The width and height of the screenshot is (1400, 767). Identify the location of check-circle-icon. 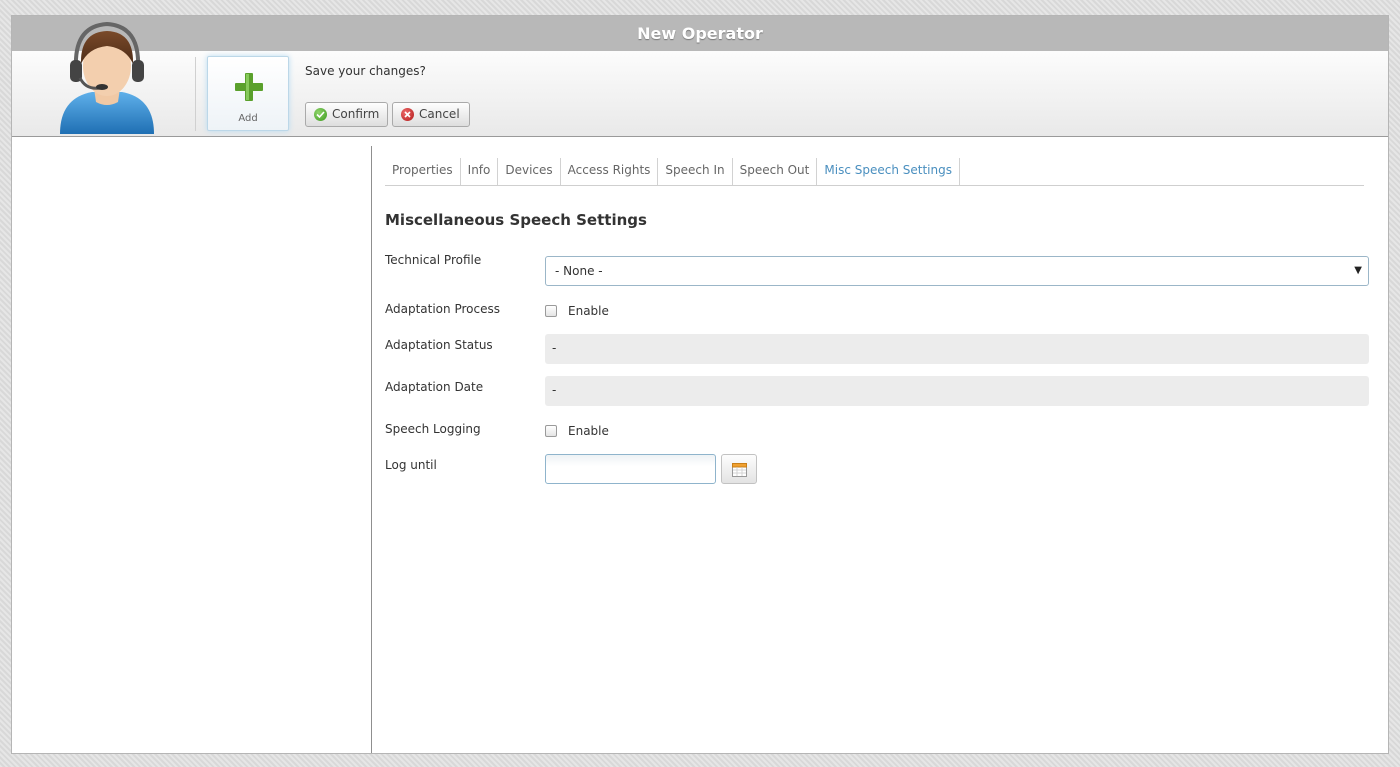
(320, 114).